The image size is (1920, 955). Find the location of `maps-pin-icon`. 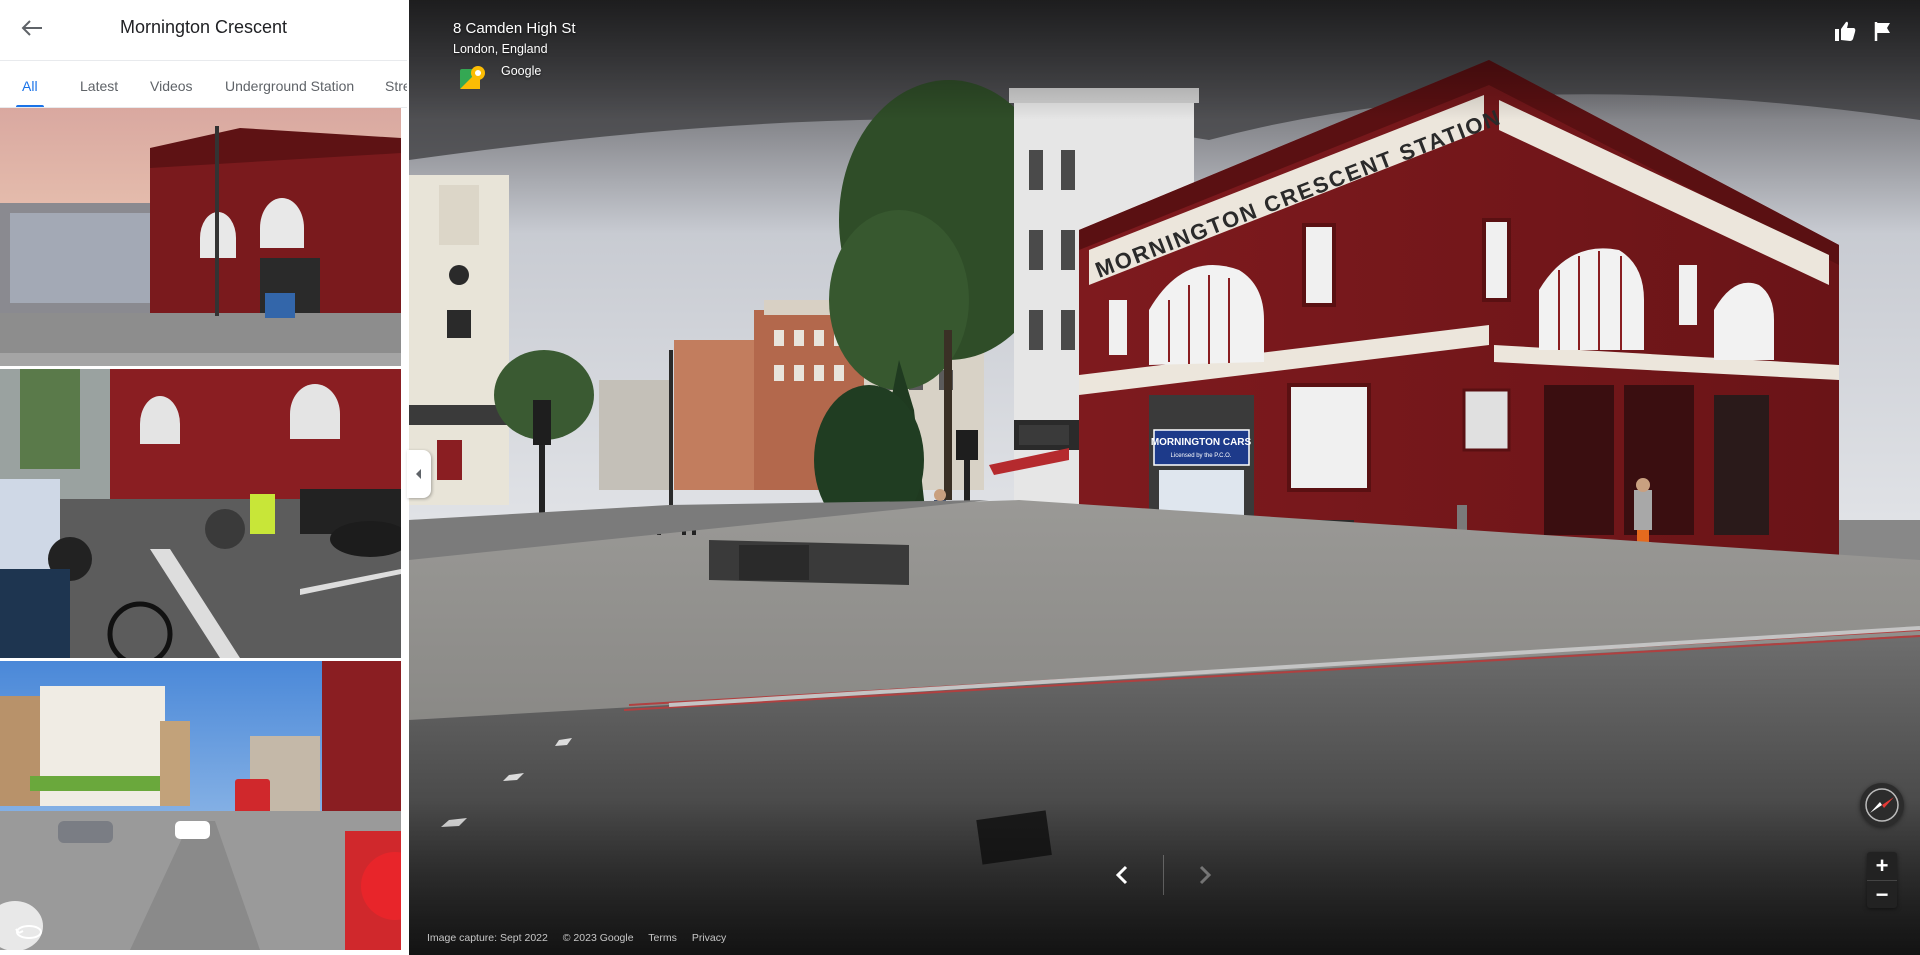

maps-pin-icon is located at coordinates (473, 79).